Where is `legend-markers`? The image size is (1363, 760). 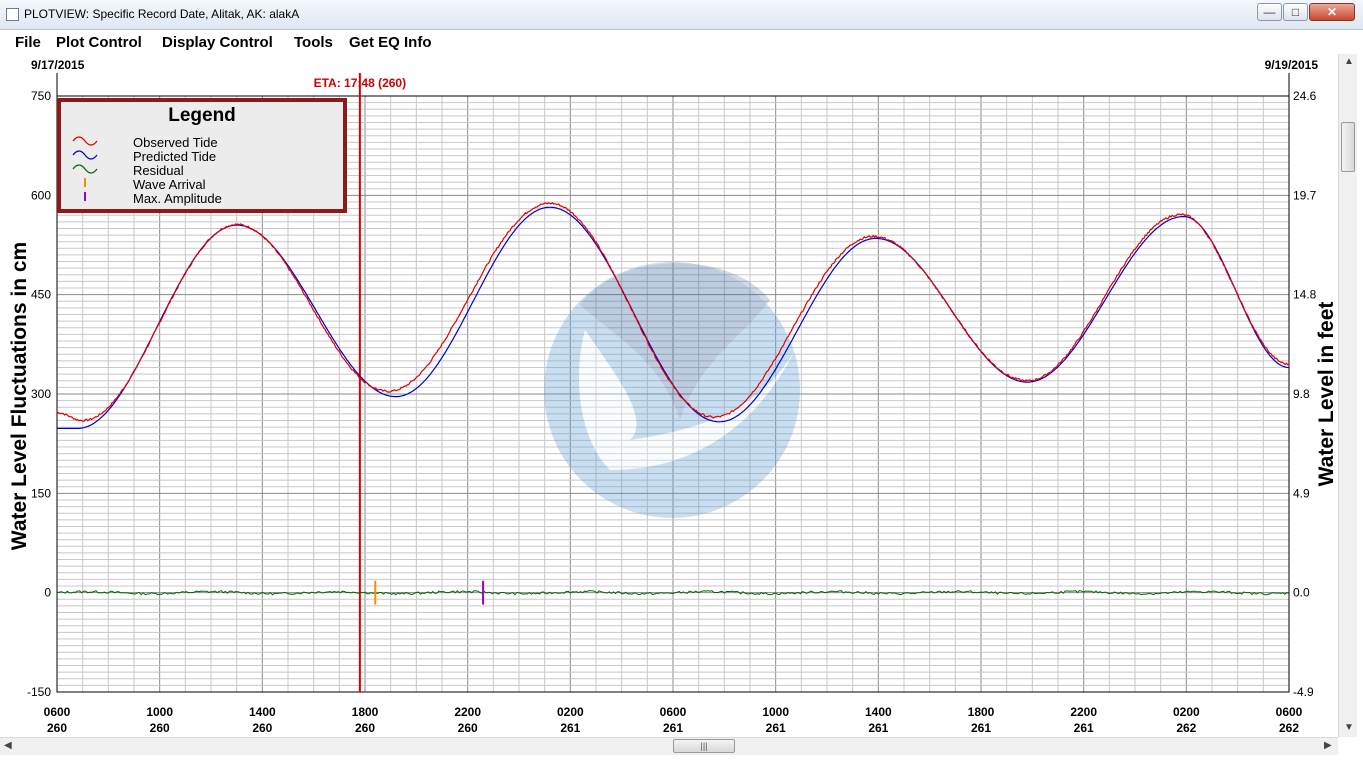 legend-markers is located at coordinates (85, 168).